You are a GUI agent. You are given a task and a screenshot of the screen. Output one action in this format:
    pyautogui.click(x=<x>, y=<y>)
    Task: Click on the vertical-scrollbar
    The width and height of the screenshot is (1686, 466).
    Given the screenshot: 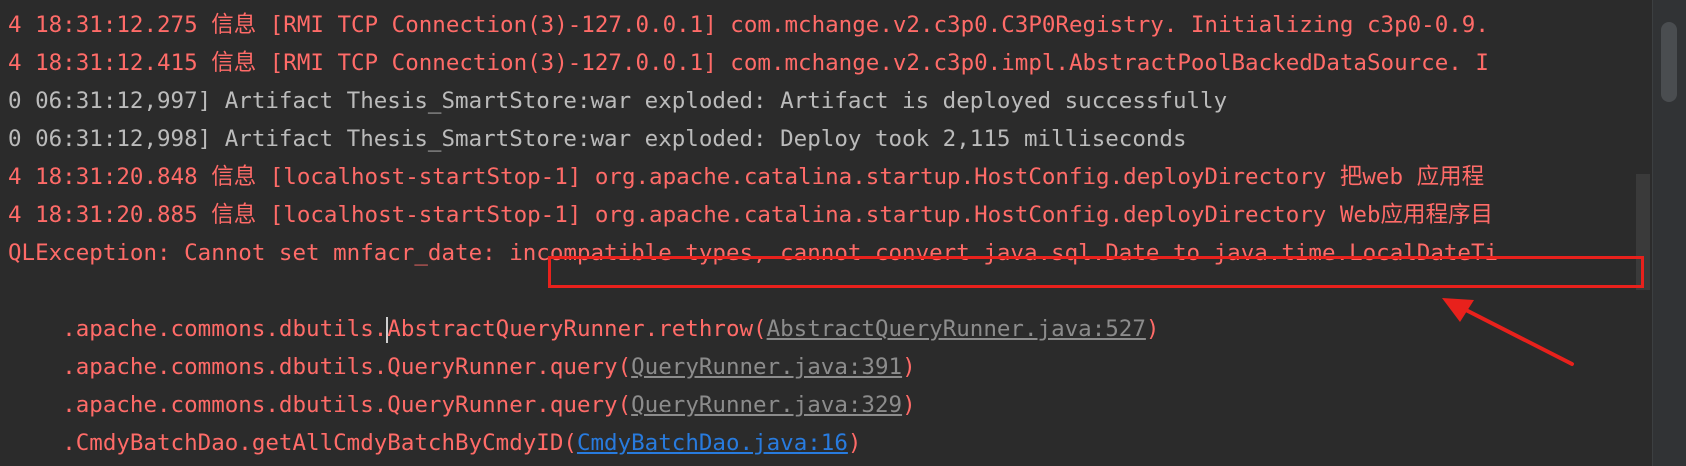 What is the action you would take?
    pyautogui.click(x=1669, y=233)
    